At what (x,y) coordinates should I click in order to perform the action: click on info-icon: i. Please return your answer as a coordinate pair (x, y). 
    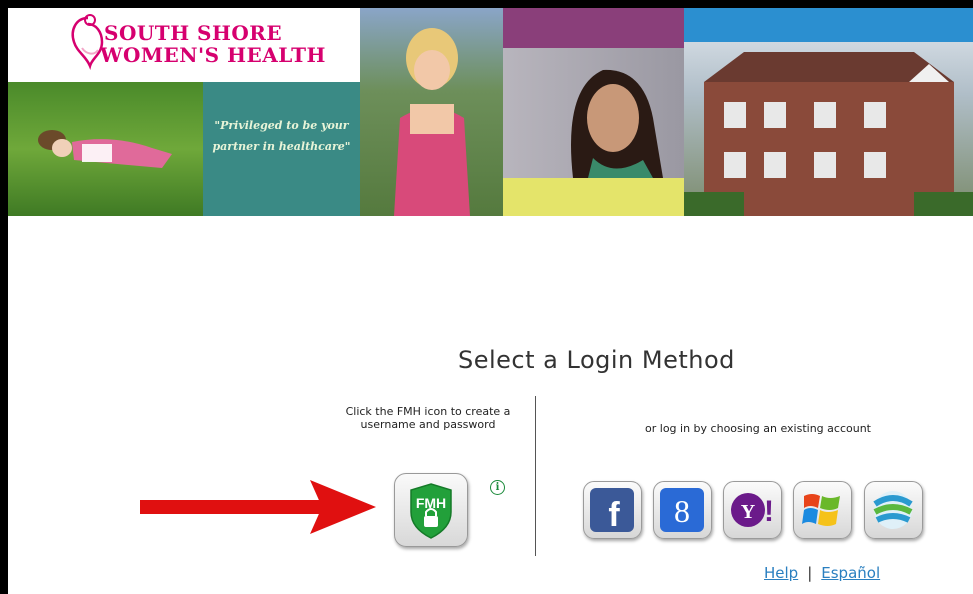
    Looking at the image, I should click on (497, 487).